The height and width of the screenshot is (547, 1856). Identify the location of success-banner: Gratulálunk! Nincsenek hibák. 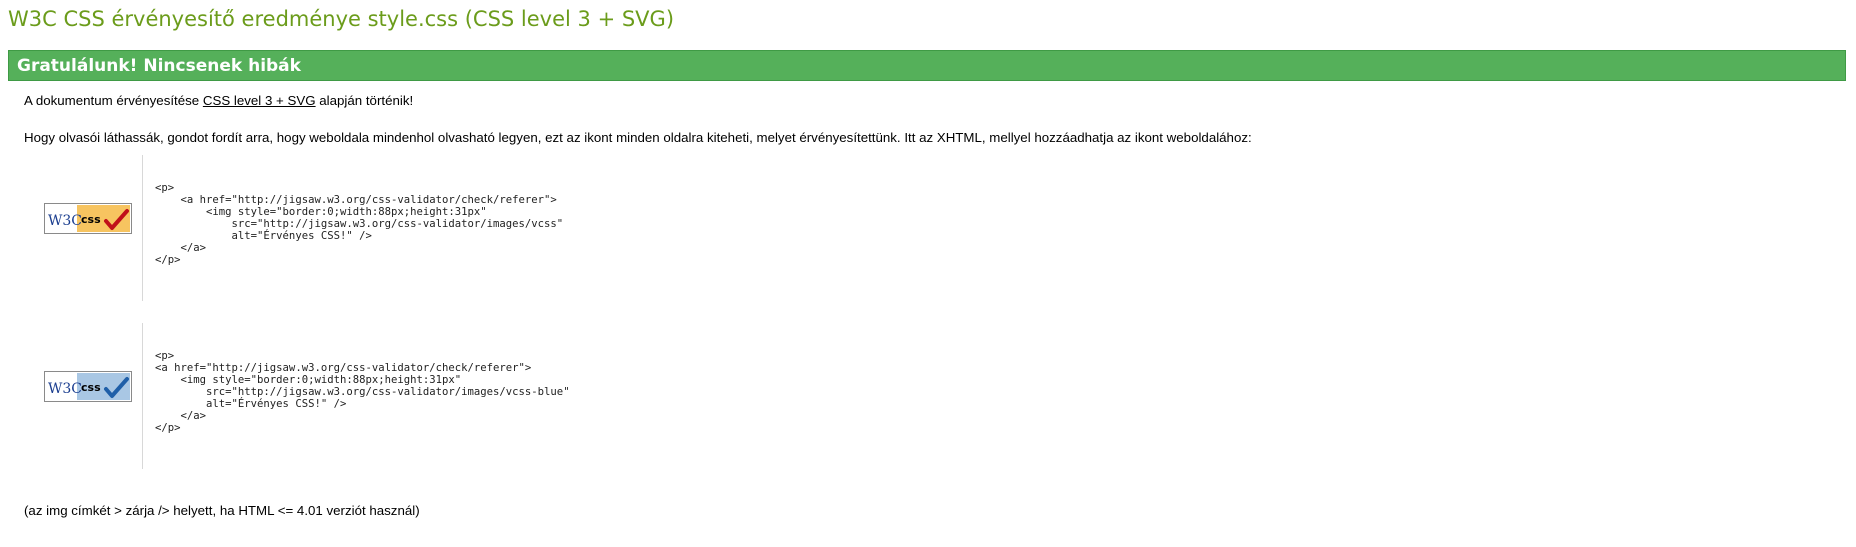
(927, 65).